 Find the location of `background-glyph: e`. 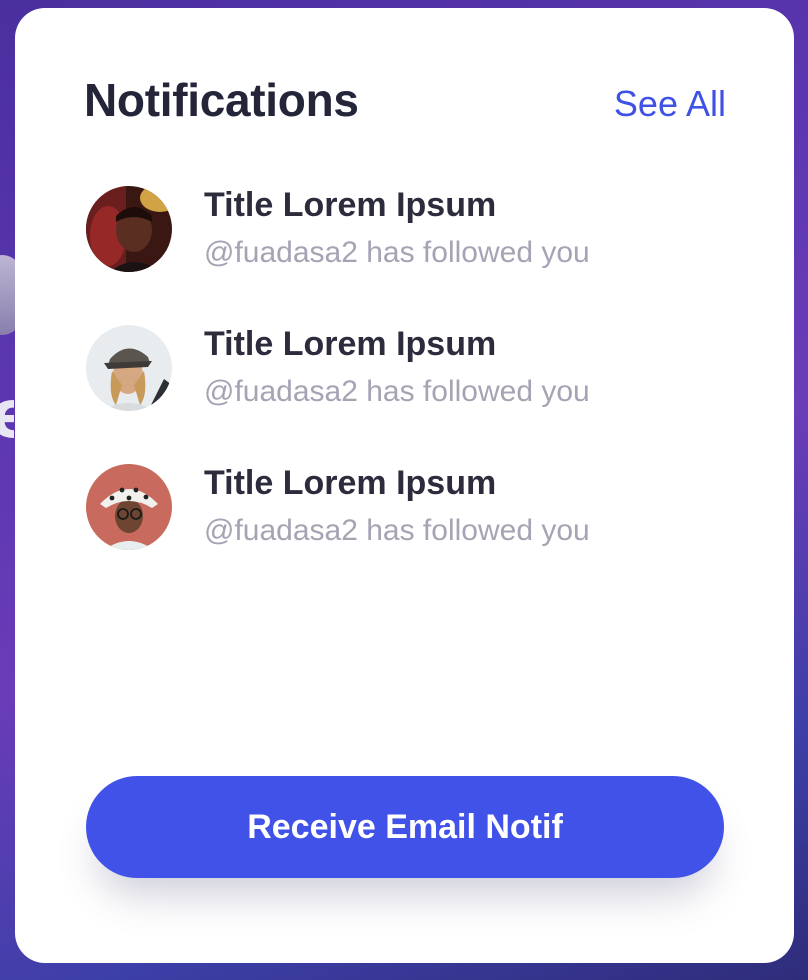

background-glyph: e is located at coordinates (7, 415).